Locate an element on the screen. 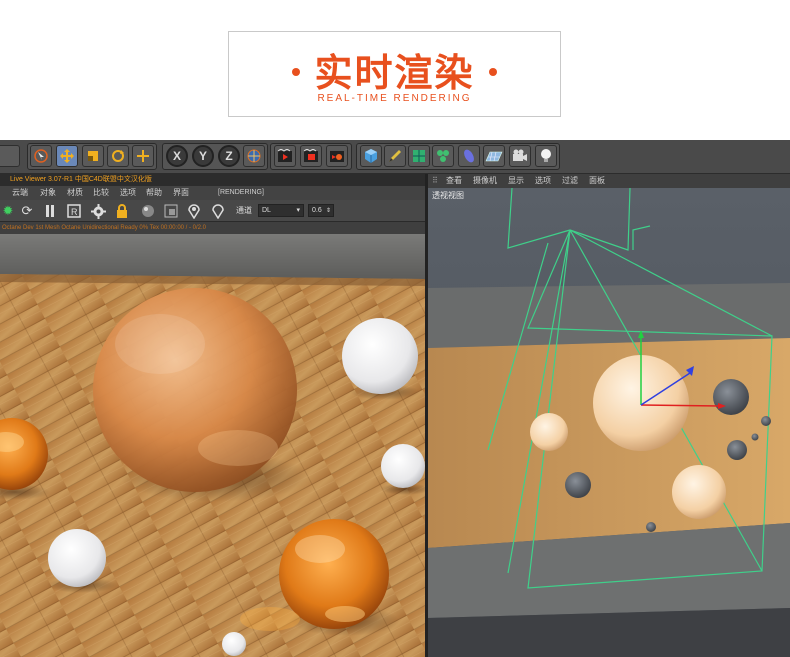  vp-menu-item: 查看 is located at coordinates (454, 181).